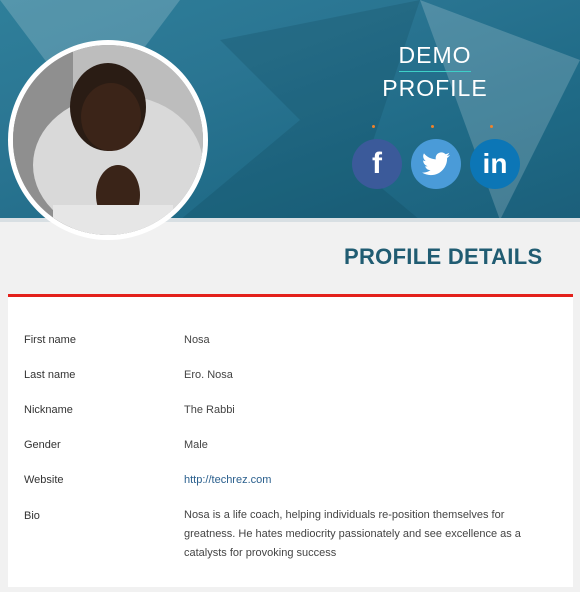  I want to click on label-last-name: Last name, so click(50, 375).